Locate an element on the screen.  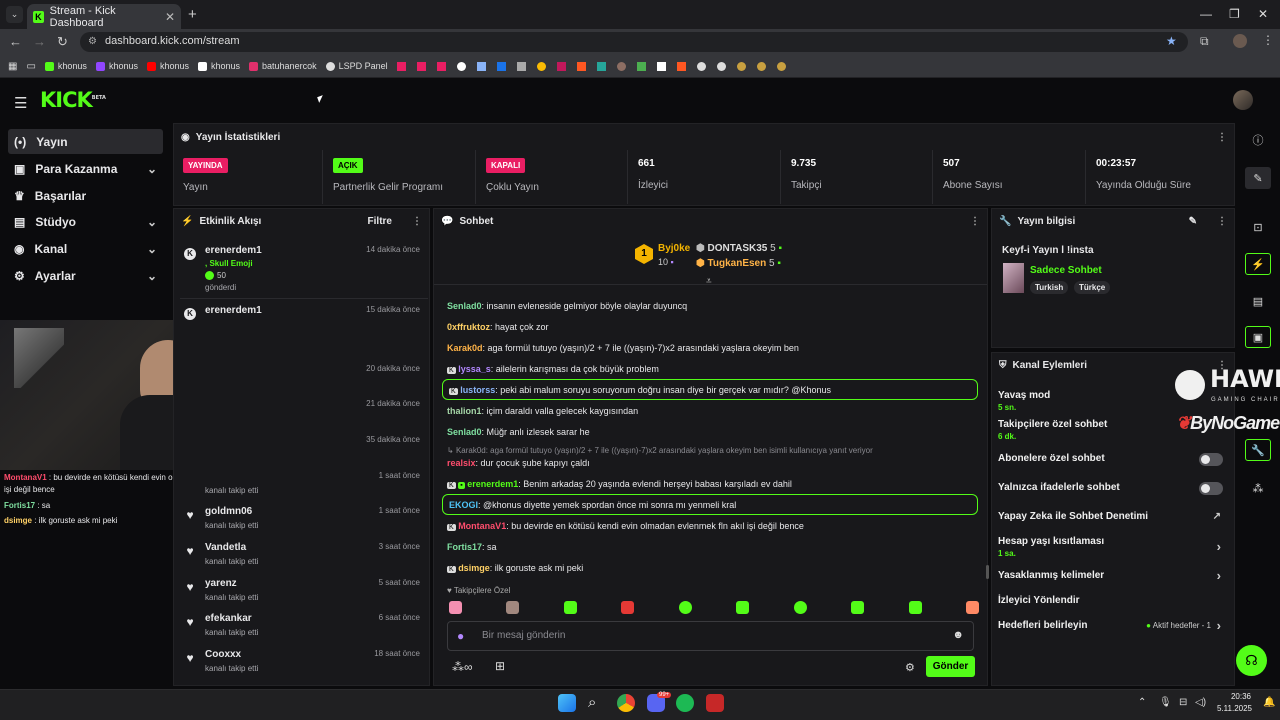
sidebar-item-para-kazanma: ▣ Para Kazanma ⌄ is located at coordinates (85, 168).